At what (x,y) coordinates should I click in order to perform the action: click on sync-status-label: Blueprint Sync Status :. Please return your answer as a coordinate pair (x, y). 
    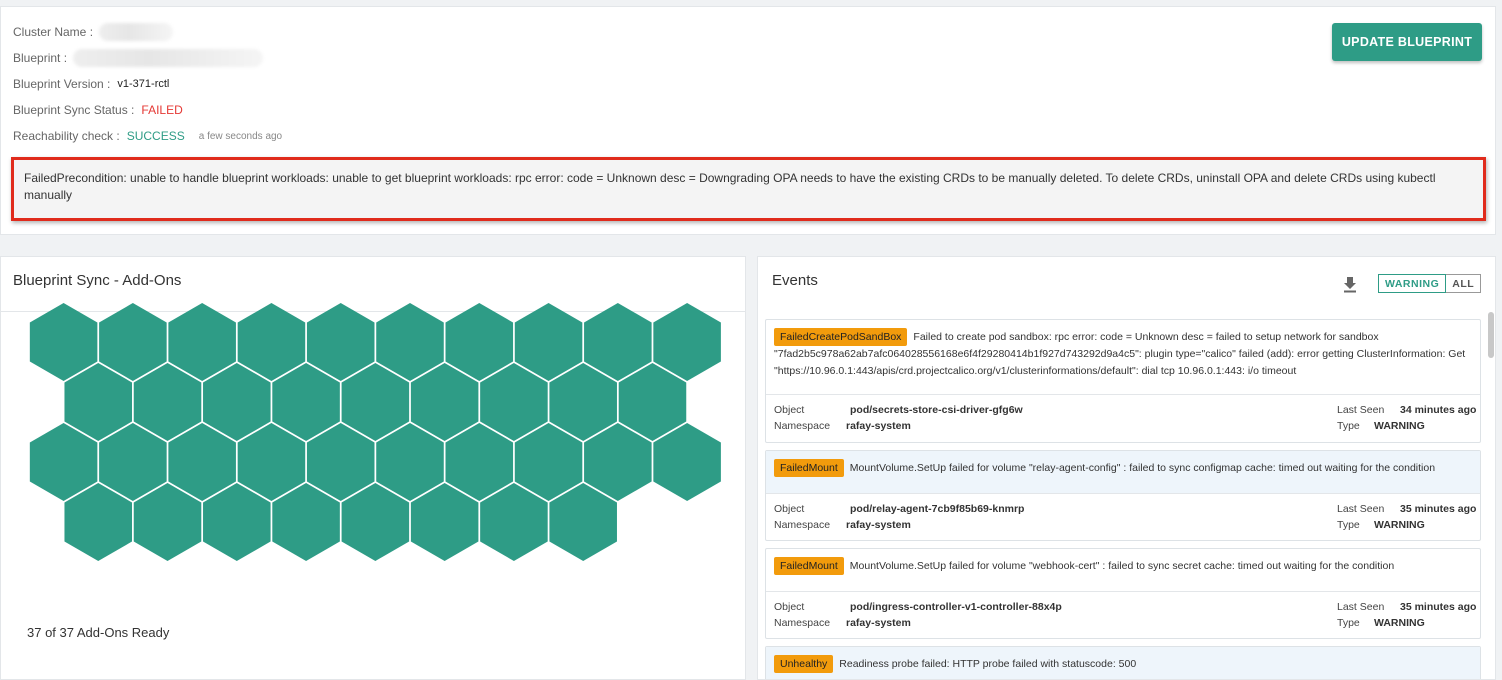
    Looking at the image, I should click on (74, 110).